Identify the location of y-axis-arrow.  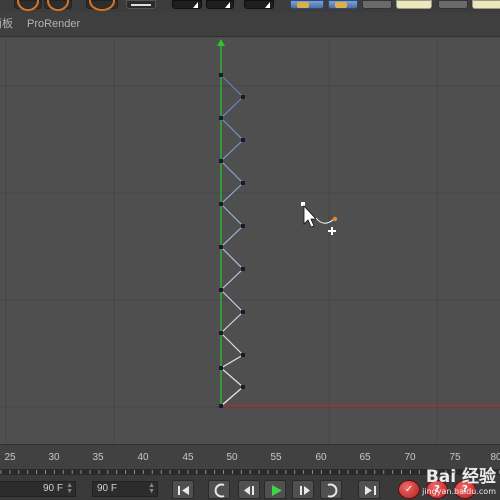
(221, 42).